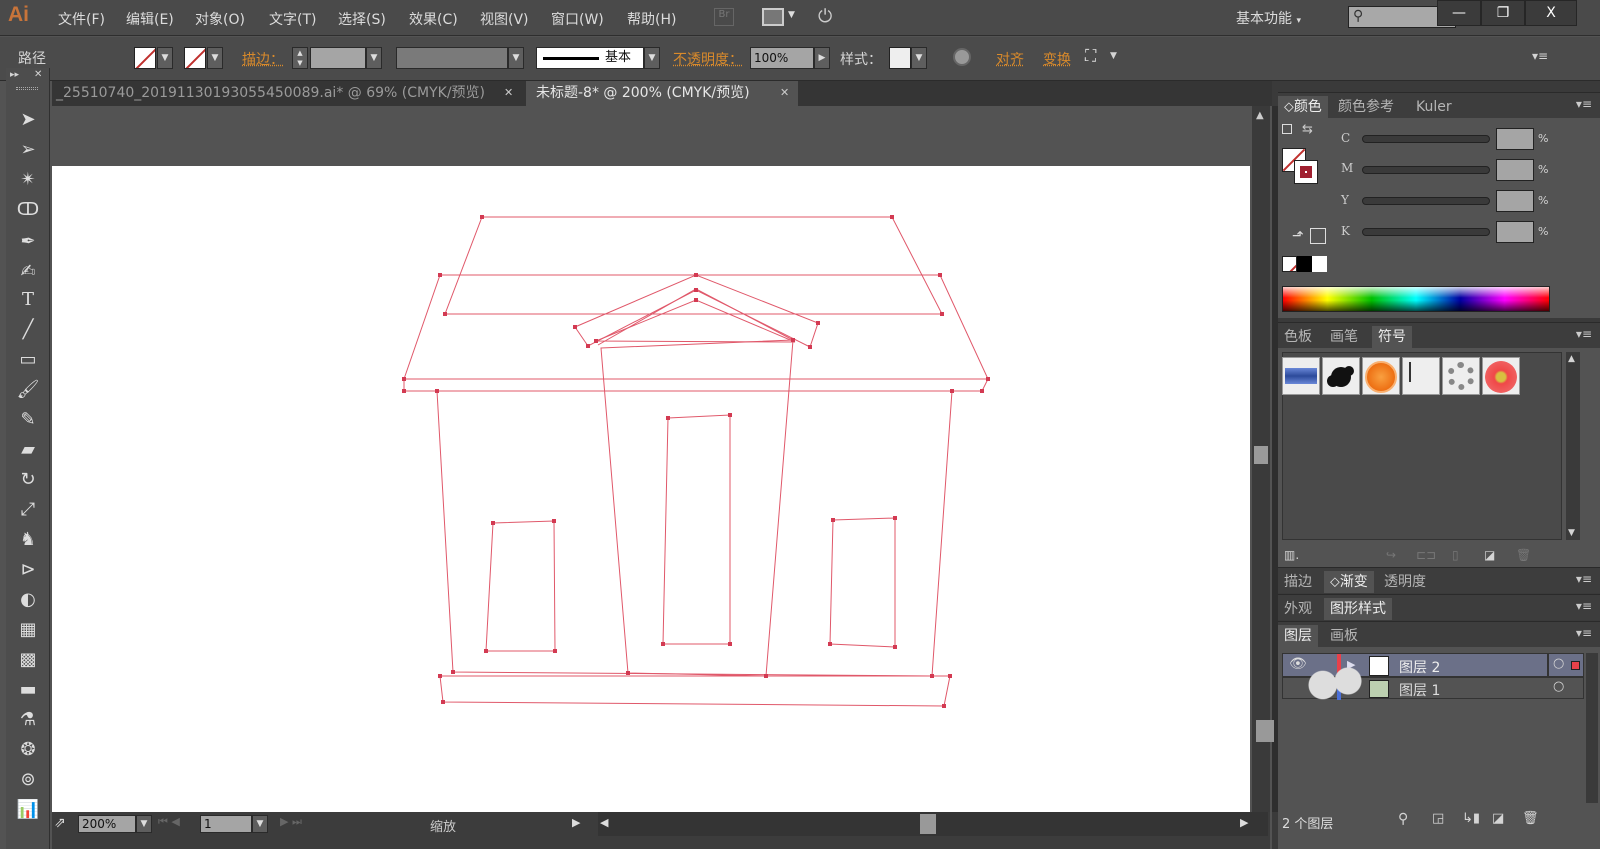 The height and width of the screenshot is (849, 1600). Describe the element at coordinates (433, 19) in the screenshot. I see `menu-effect: 效果(C)` at that location.